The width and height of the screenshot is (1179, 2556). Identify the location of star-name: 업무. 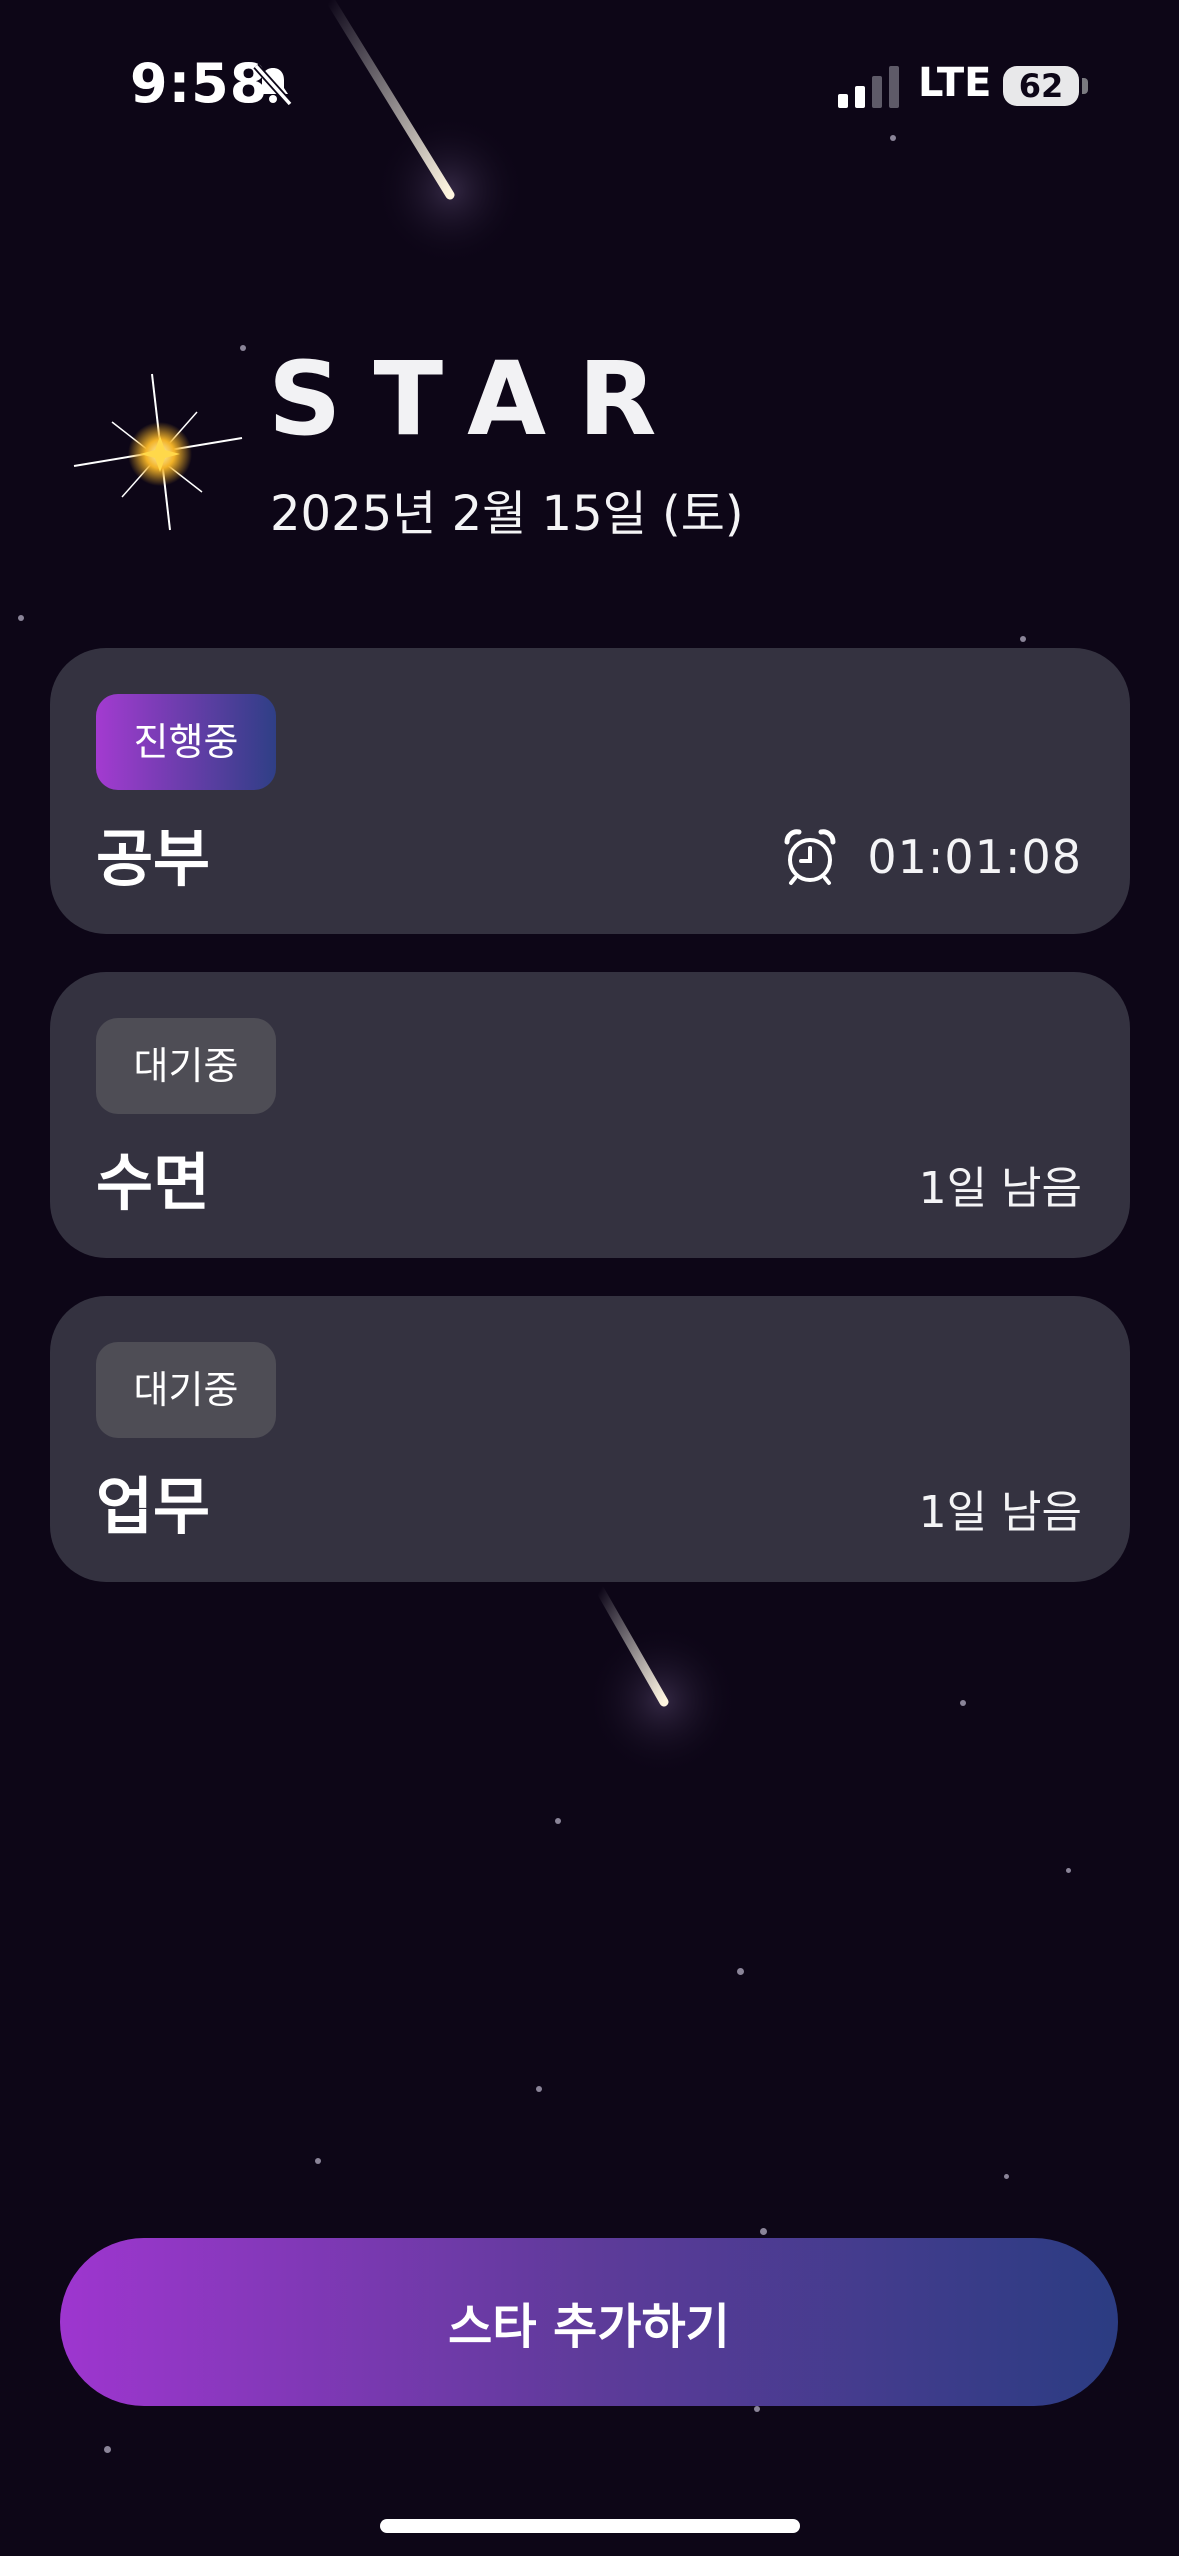
(153, 1506).